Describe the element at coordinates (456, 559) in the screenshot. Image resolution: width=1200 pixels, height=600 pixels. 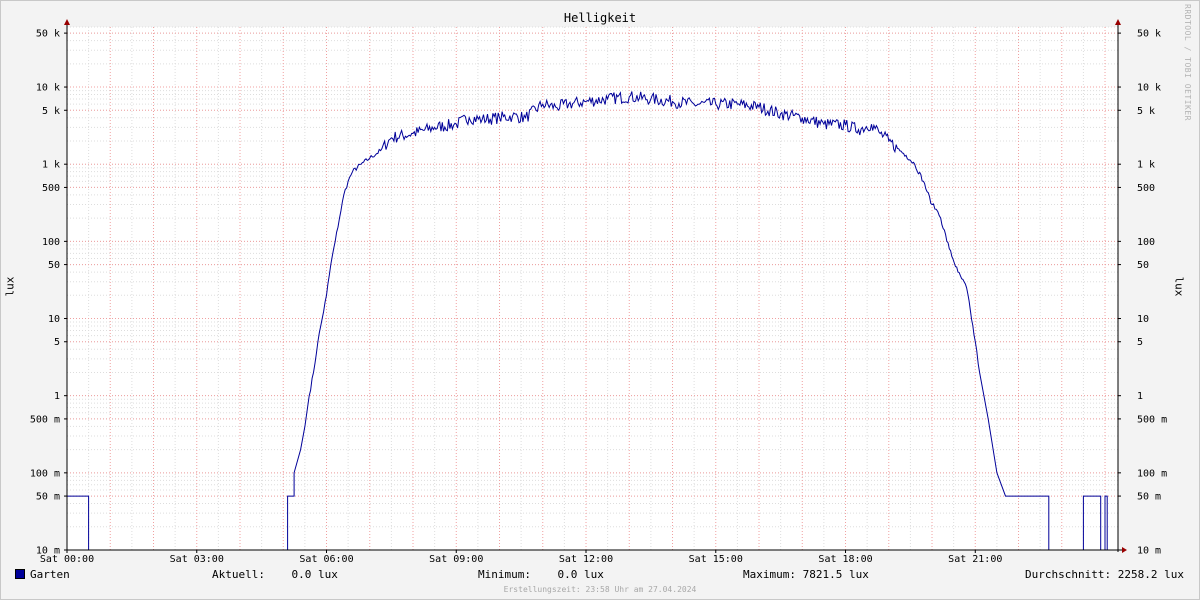
I see `x-tick-label: Sat 09:00` at that location.